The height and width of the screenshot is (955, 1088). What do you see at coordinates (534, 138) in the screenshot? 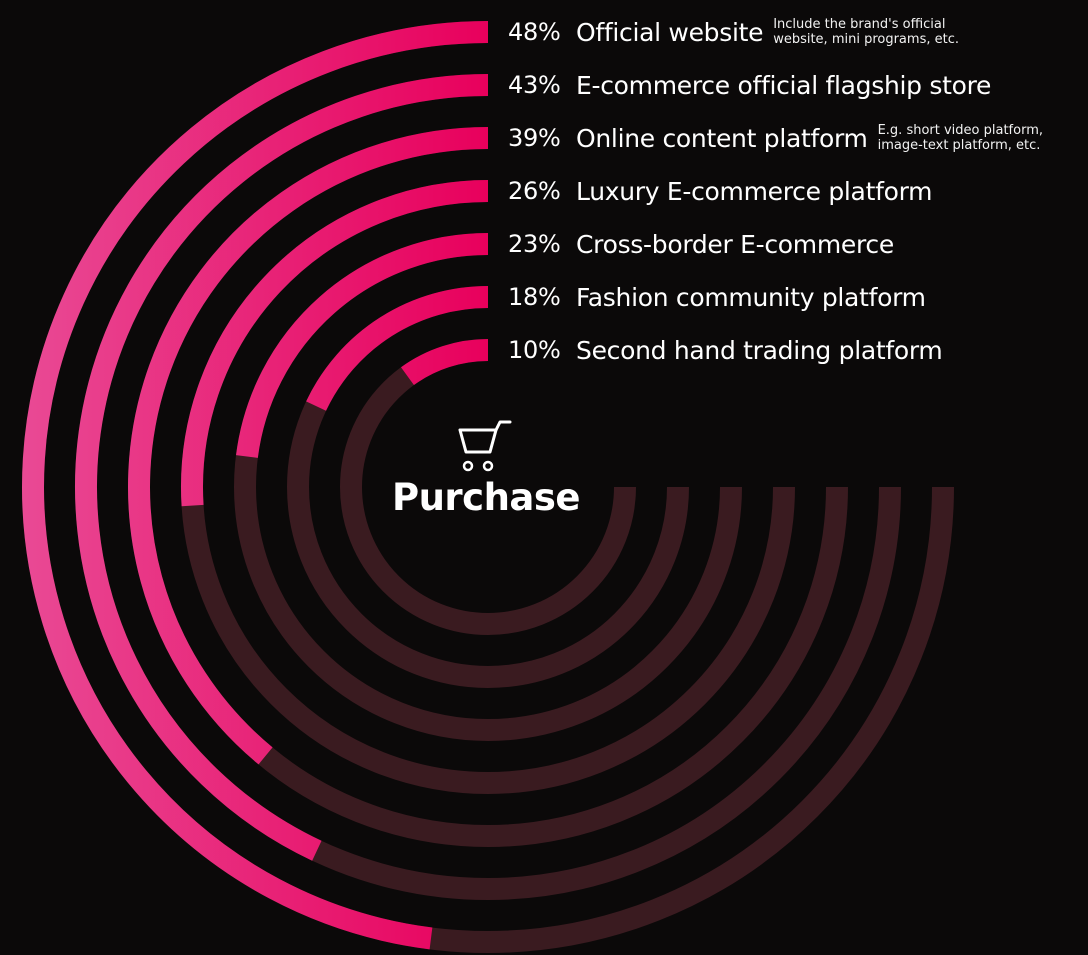
I see `percent-label: 39%` at bounding box center [534, 138].